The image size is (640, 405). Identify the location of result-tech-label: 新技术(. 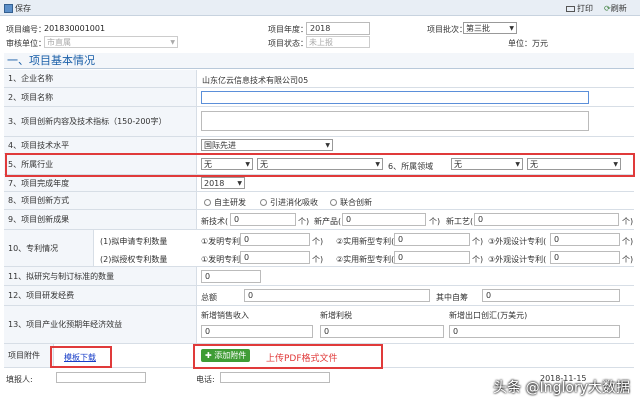
(215, 221).